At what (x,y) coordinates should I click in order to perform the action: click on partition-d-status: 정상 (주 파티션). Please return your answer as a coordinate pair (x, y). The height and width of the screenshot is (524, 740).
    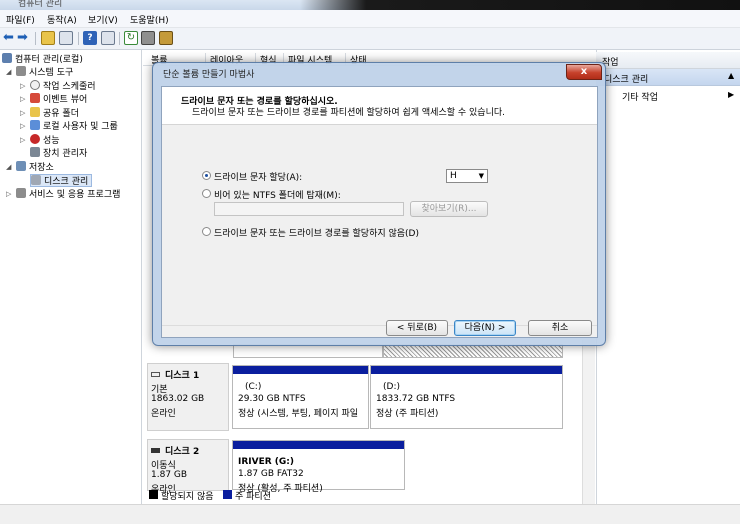
    Looking at the image, I should click on (407, 414).